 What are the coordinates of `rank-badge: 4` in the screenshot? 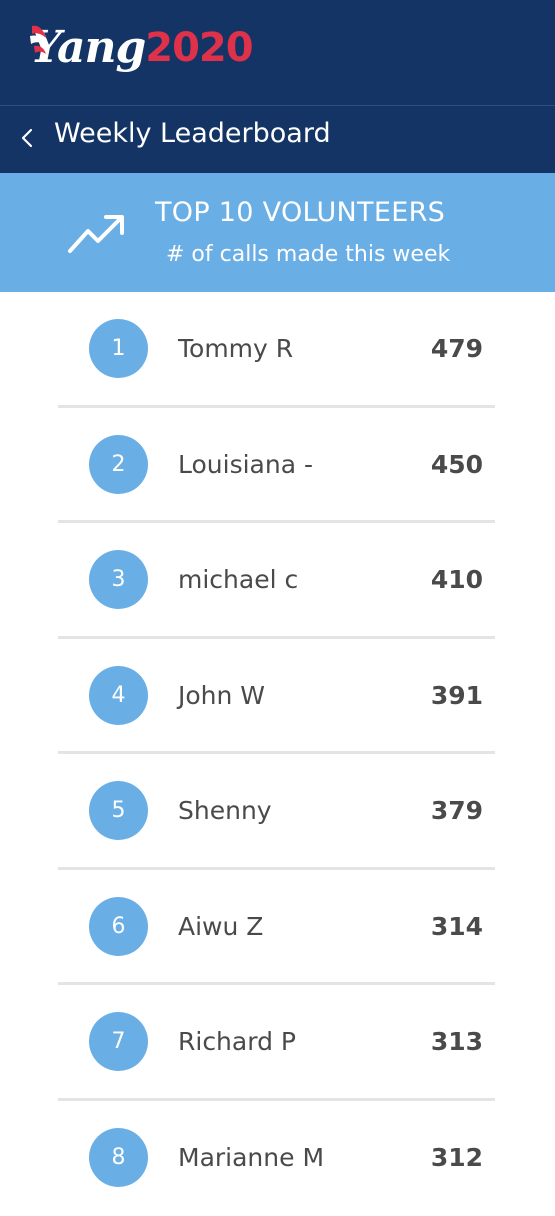 It's located at (118, 695).